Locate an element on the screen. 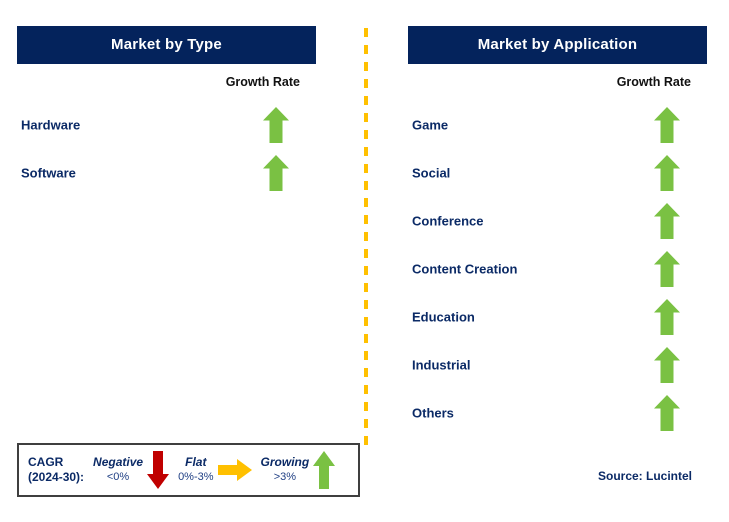 Image resolution: width=729 pixels, height=522 pixels. growth-rate-label-left: Growth Rate is located at coordinates (262, 82).